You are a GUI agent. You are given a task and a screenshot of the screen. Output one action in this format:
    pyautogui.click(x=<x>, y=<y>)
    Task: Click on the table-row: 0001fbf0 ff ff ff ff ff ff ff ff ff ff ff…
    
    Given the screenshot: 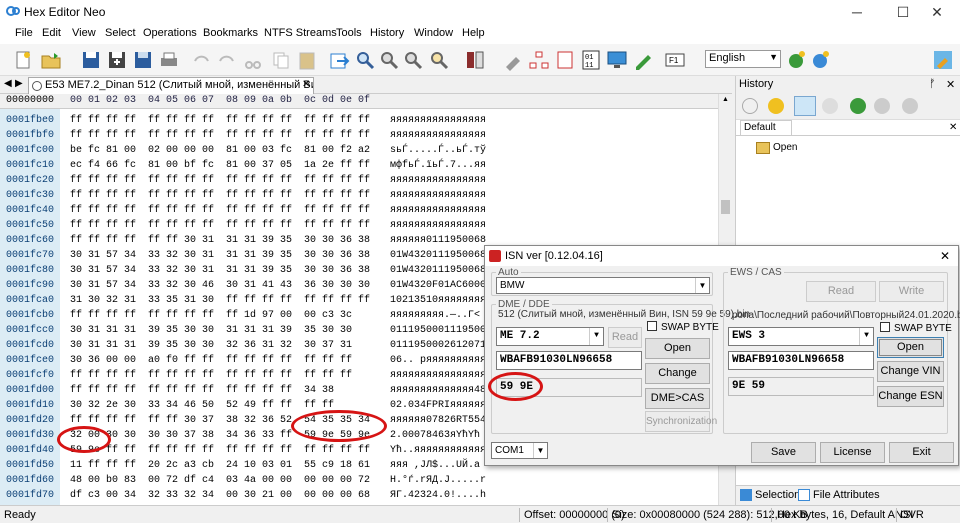 What is the action you would take?
    pyautogui.click(x=359, y=137)
    